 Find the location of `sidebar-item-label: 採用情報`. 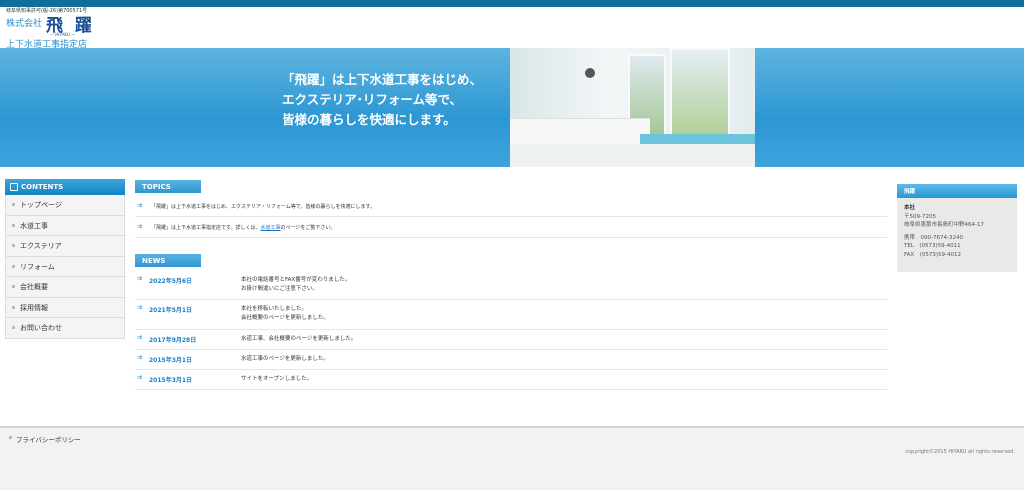

sidebar-item-label: 採用情報 is located at coordinates (34, 307).